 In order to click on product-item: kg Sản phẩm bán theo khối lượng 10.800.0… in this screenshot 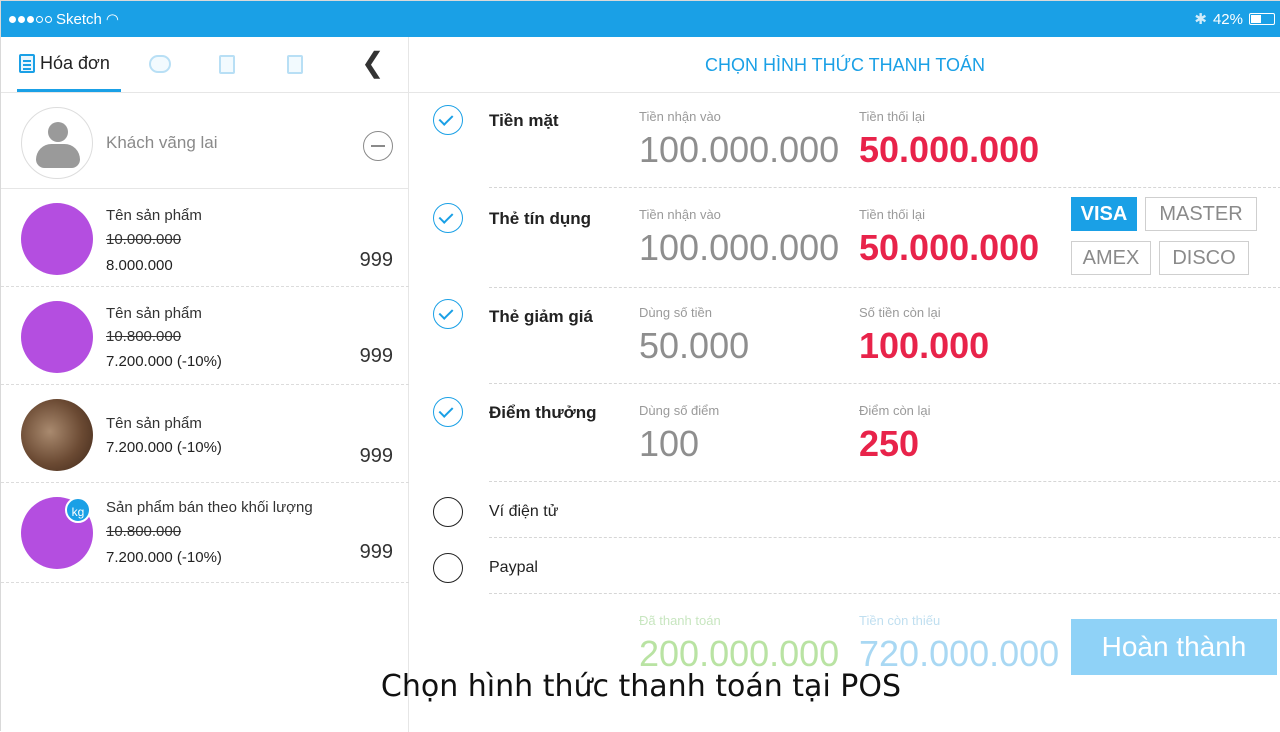, I will do `click(205, 533)`.